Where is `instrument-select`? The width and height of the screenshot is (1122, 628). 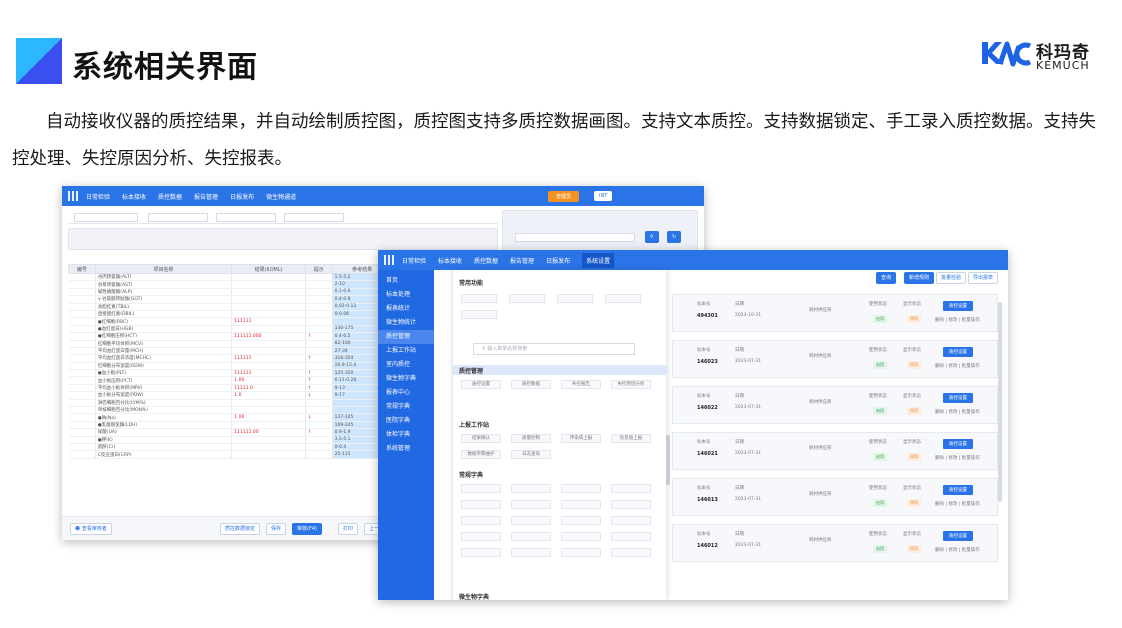
instrument-select is located at coordinates (106, 217).